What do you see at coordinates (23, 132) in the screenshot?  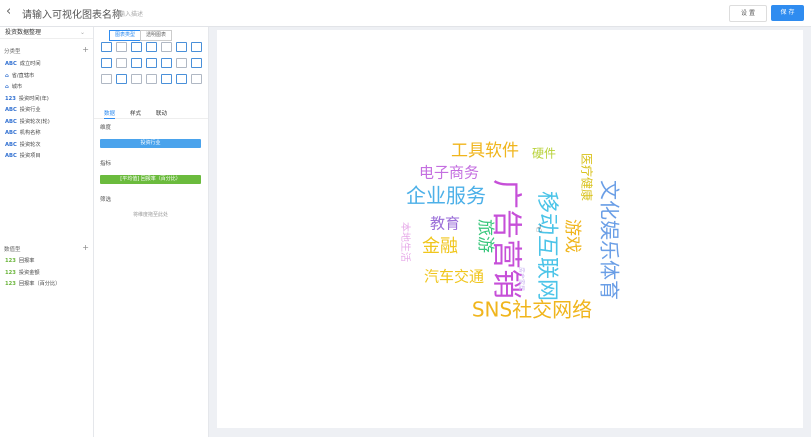 I see `dimension-field: ABC 机构名称` at bounding box center [23, 132].